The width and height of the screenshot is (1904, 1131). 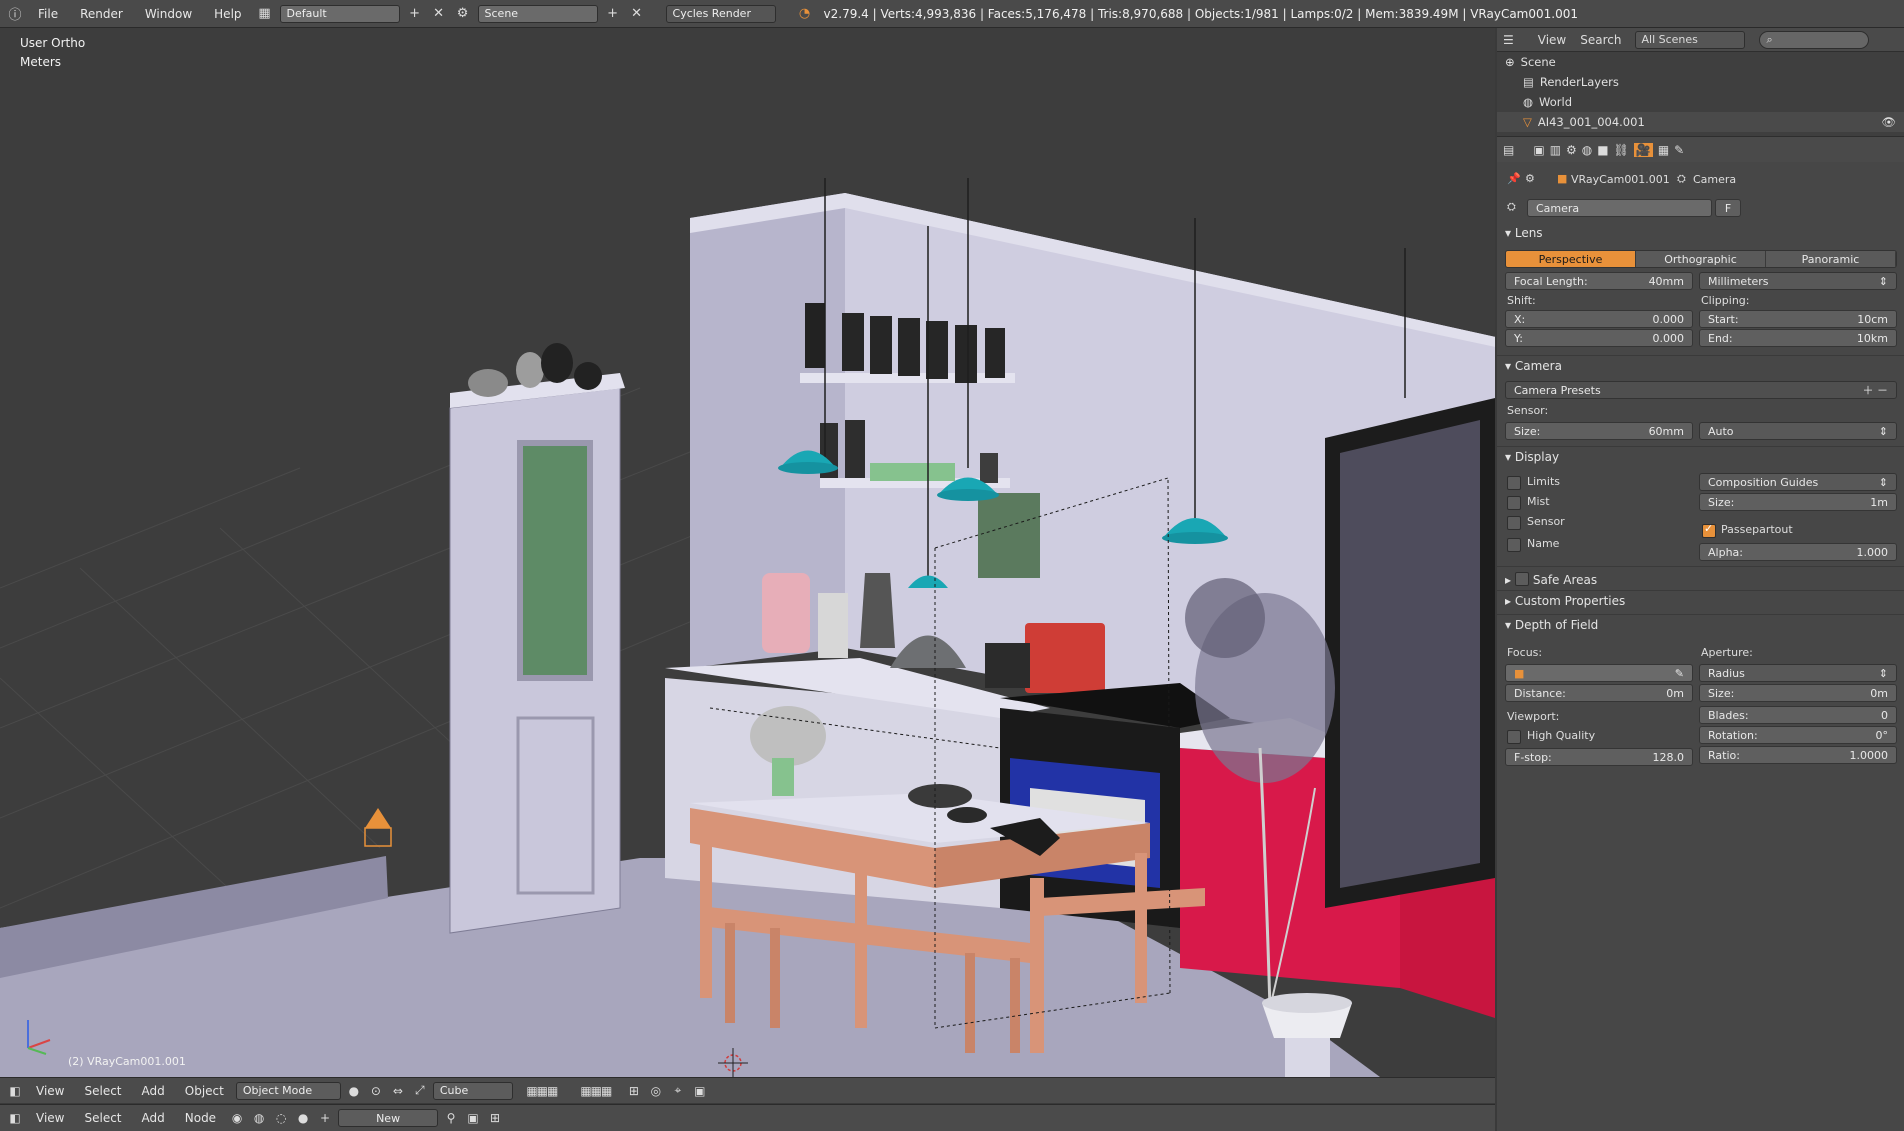 What do you see at coordinates (1565, 601) in the screenshot?
I see `custom-props-panel-header: ▸ Custom Properties` at bounding box center [1565, 601].